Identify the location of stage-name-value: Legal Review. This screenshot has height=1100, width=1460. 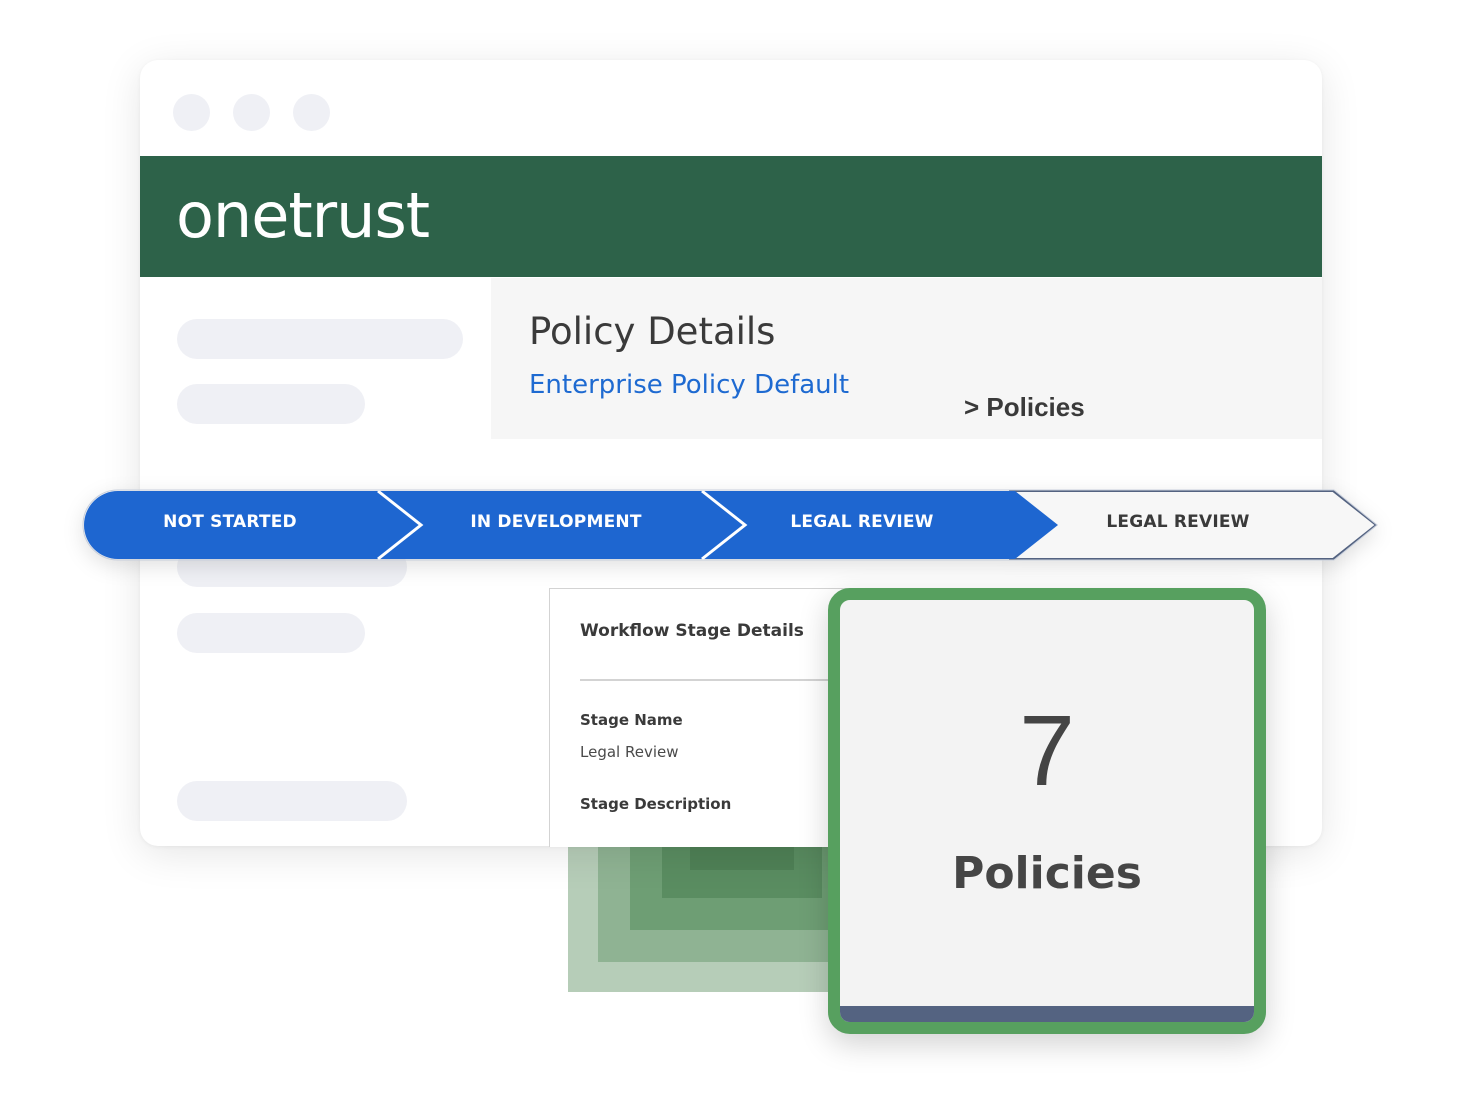
(629, 752).